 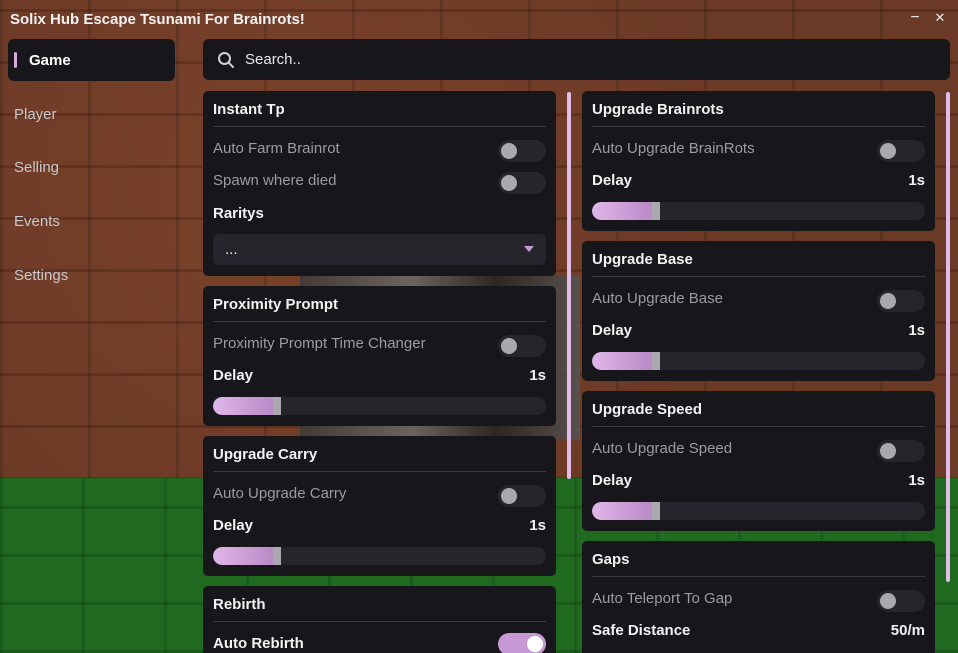 What do you see at coordinates (319, 343) in the screenshot?
I see `time-changer-label: Proximity Prompt Time Changer` at bounding box center [319, 343].